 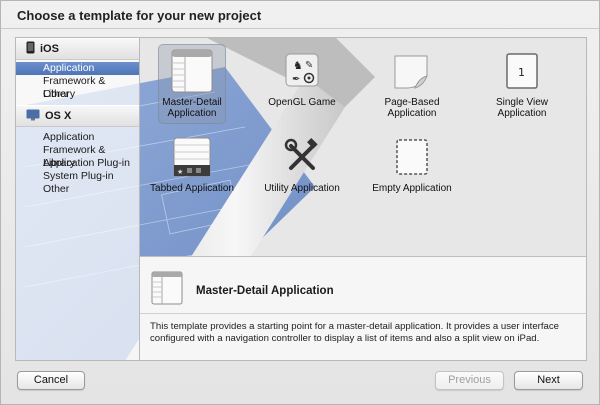 I want to click on template-label-line1: Master-Detail, so click(x=192, y=102).